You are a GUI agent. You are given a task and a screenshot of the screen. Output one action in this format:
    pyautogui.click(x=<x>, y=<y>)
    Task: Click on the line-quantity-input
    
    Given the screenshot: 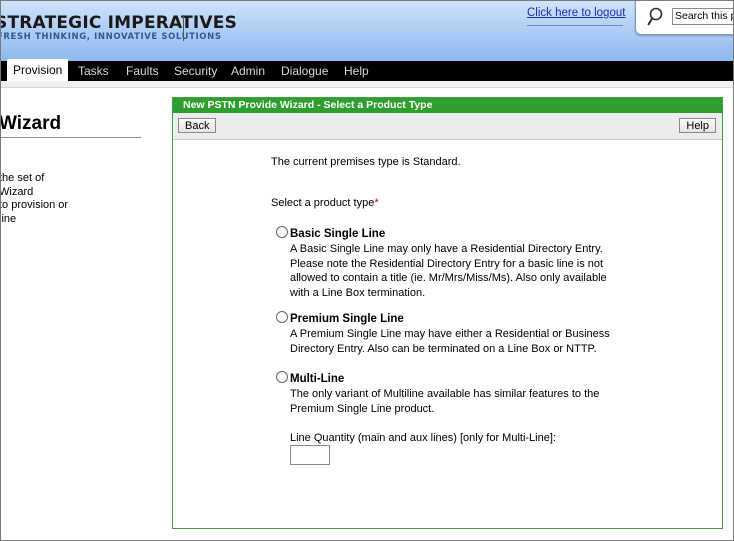 What is the action you would take?
    pyautogui.click(x=310, y=455)
    